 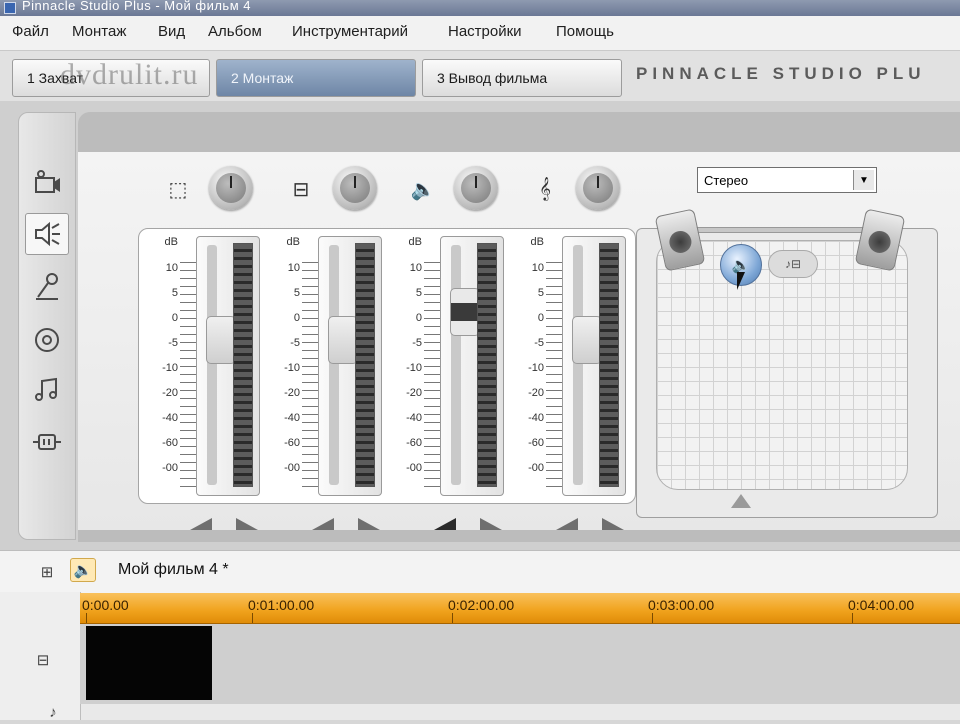 I want to click on surround-mode-select: Стерео ▼, so click(x=787, y=180).